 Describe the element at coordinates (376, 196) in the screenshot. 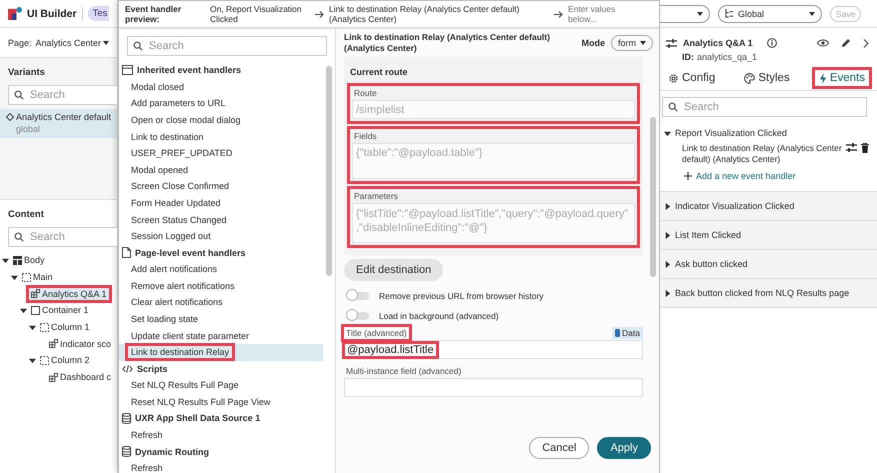

I see `field-label: Parameters` at that location.